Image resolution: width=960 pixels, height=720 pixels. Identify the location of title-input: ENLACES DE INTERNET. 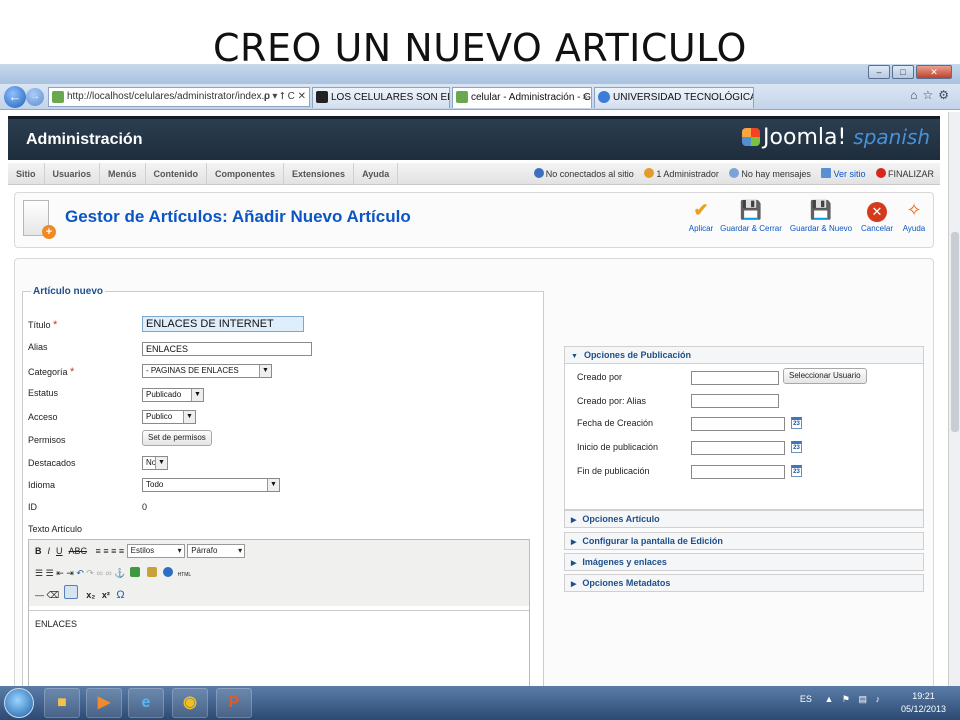
(223, 324).